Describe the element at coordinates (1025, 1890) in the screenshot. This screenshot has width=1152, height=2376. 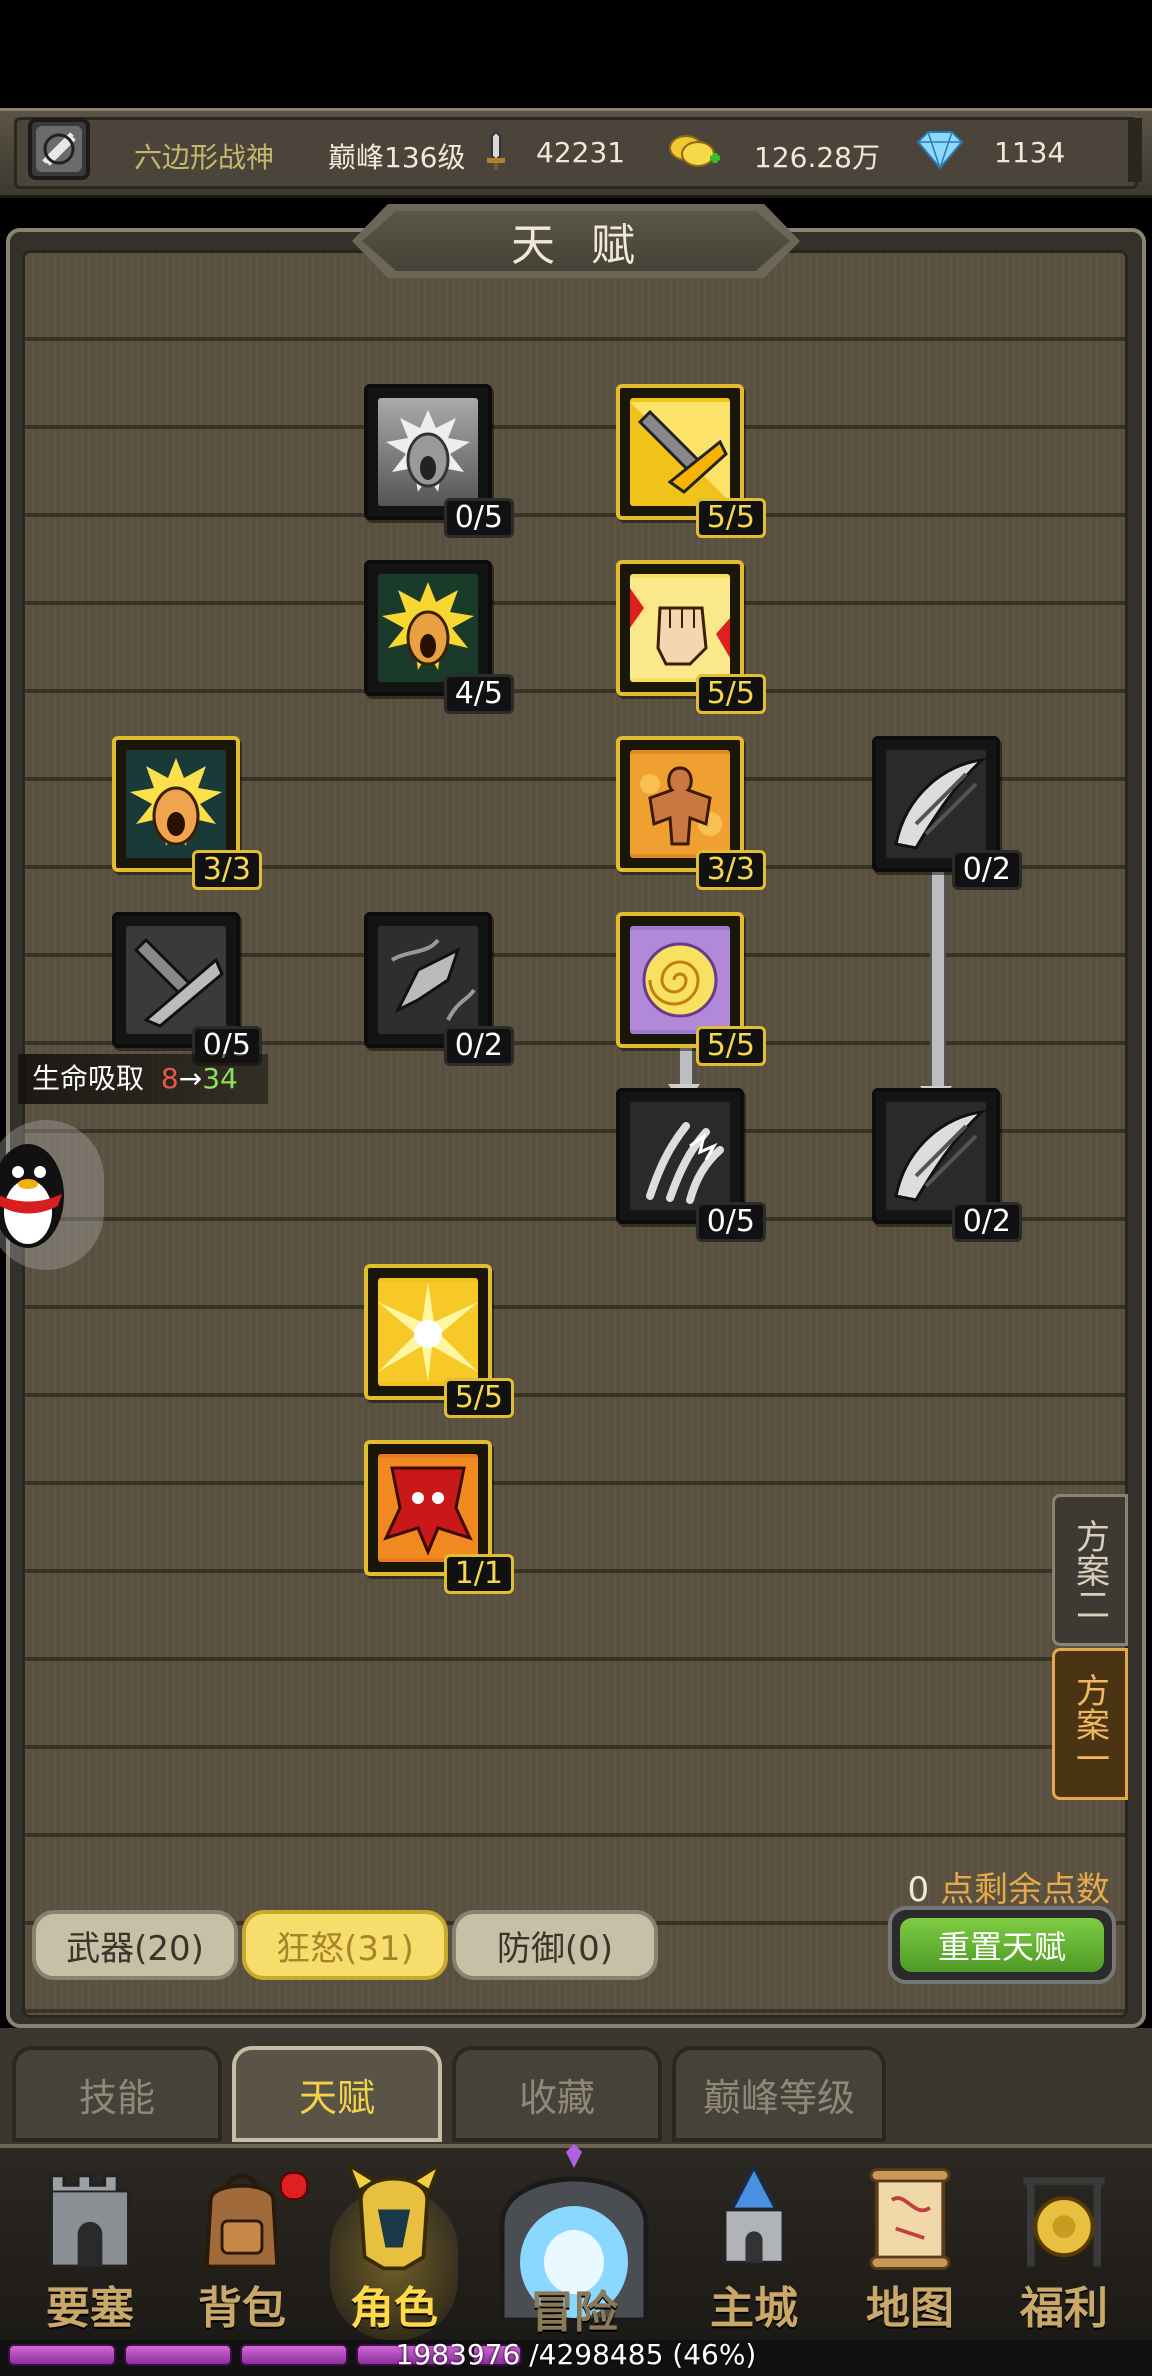
I see `points-label: 点剩余点数` at that location.